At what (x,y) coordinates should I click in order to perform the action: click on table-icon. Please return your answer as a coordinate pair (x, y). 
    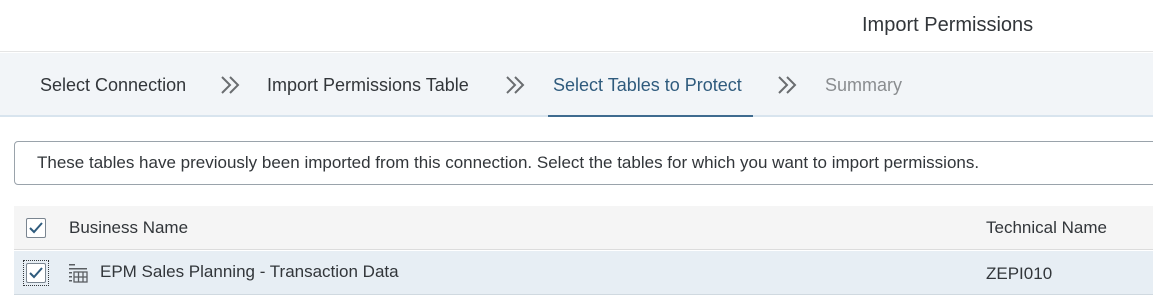
    Looking at the image, I should click on (78, 273).